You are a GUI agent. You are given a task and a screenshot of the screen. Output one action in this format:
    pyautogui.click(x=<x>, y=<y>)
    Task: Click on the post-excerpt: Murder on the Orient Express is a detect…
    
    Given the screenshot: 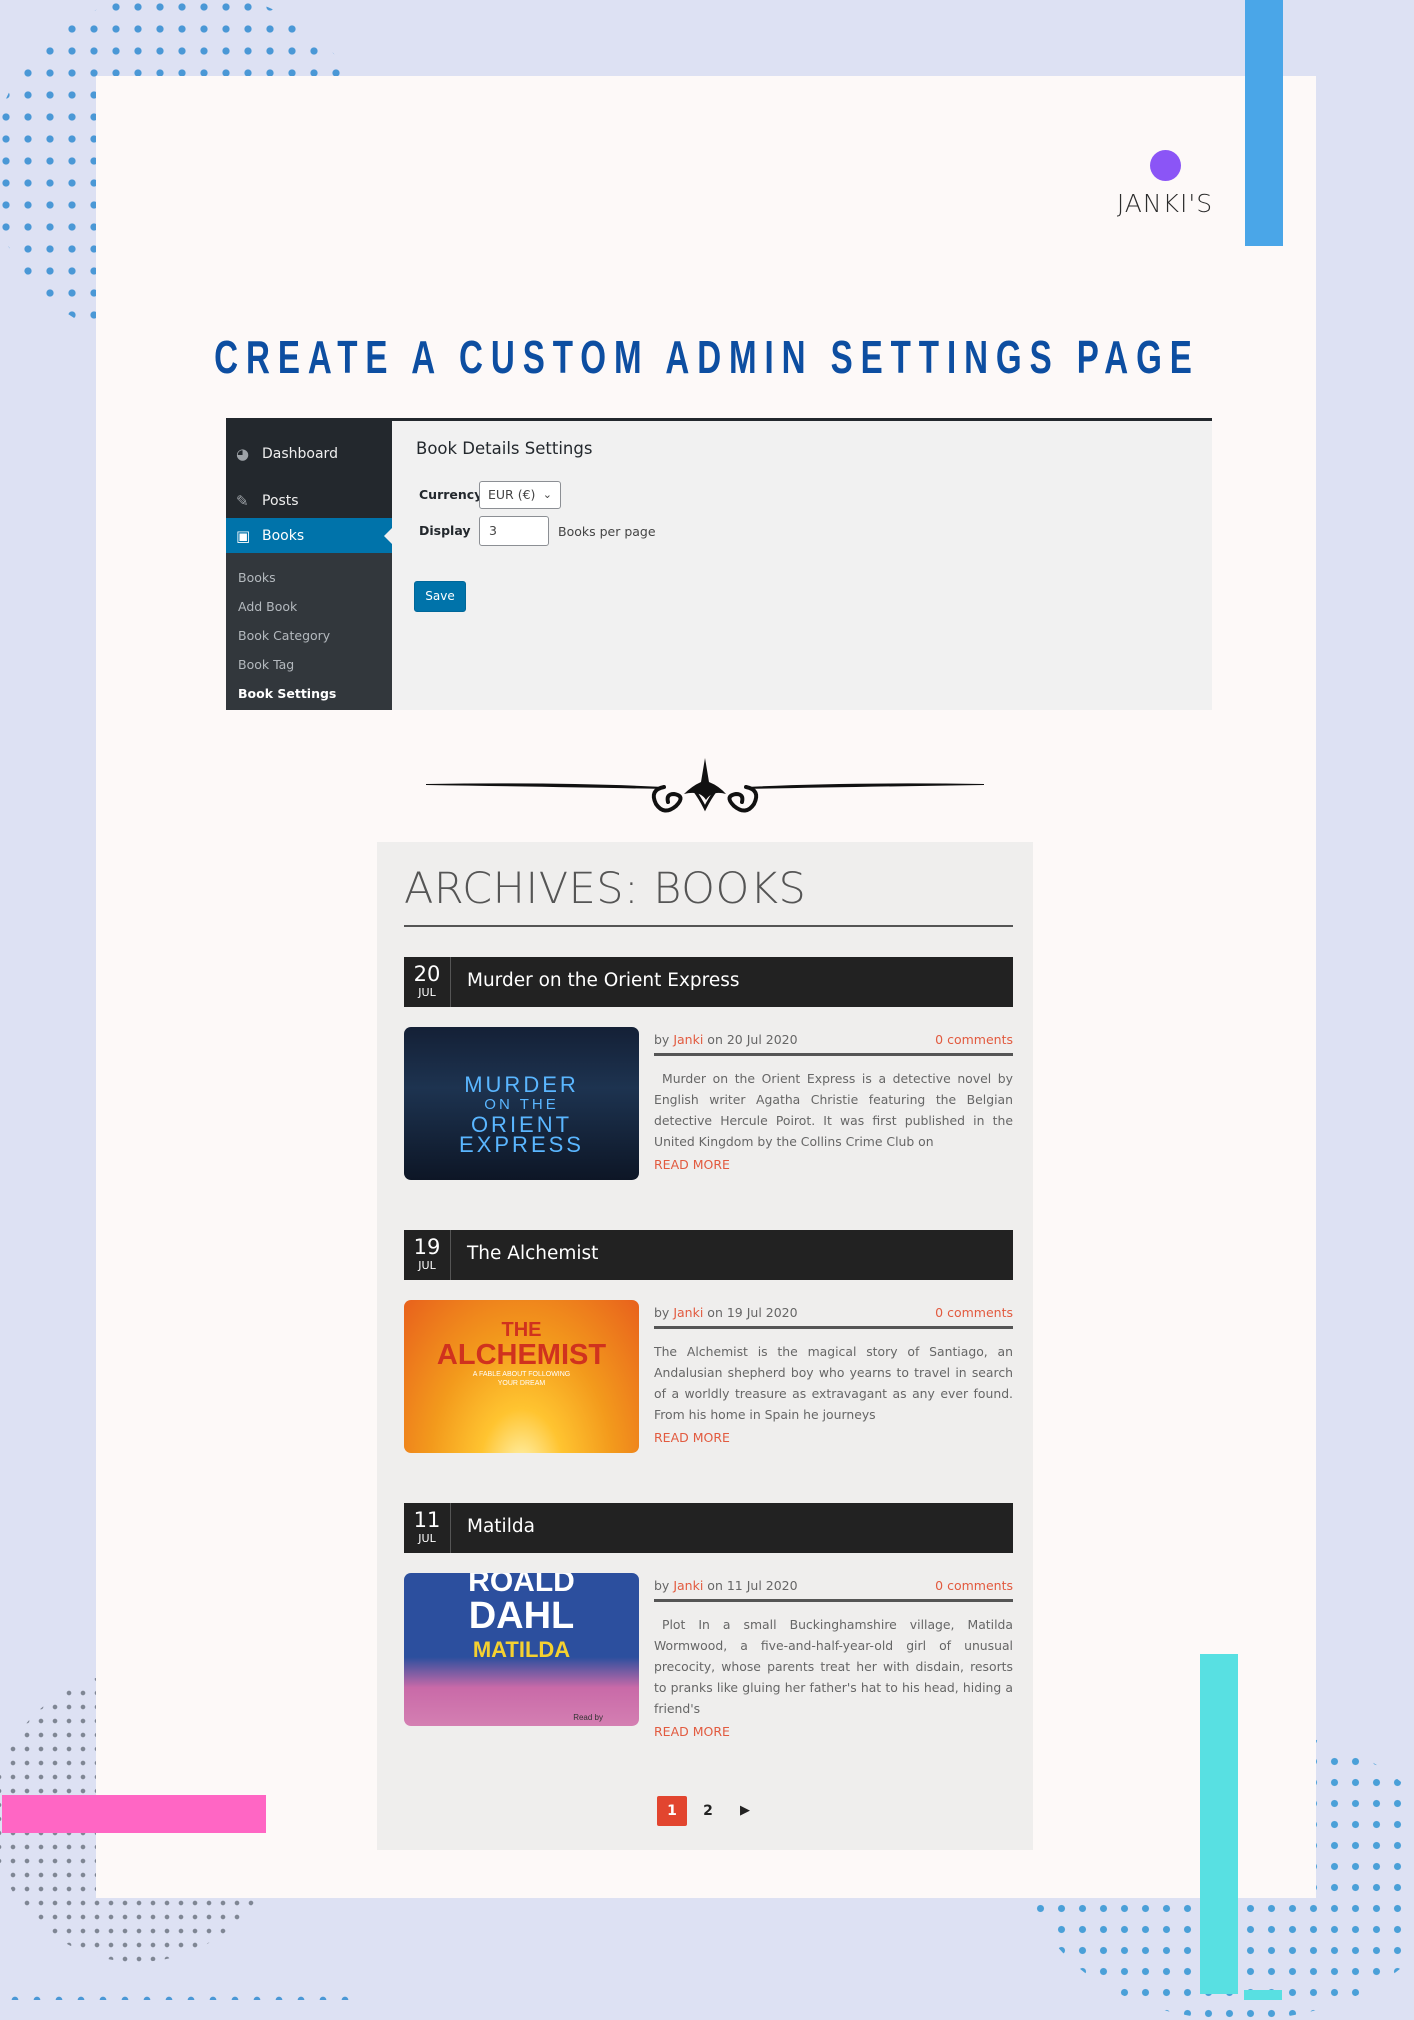 What is the action you would take?
    pyautogui.click(x=833, y=1110)
    